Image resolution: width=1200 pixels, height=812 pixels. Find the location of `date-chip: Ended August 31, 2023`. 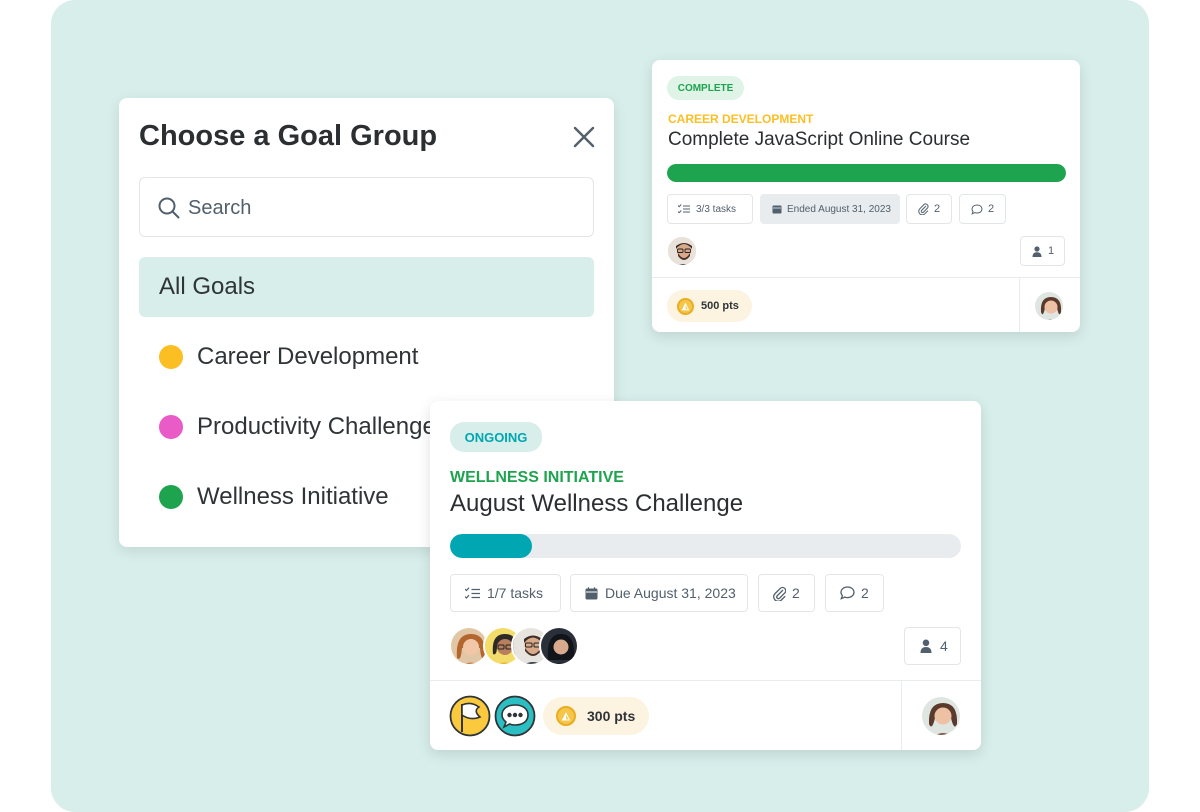

date-chip: Ended August 31, 2023 is located at coordinates (830, 209).